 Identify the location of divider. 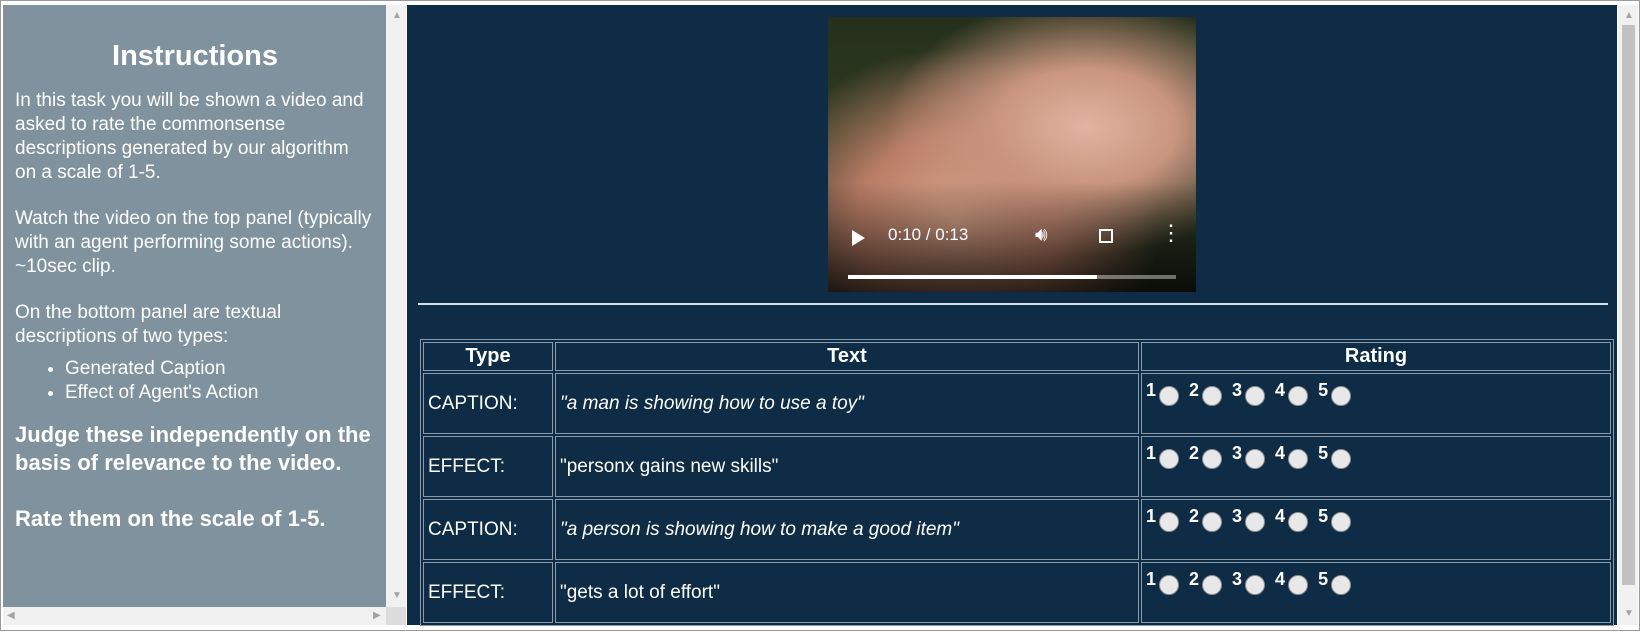
(1013, 304).